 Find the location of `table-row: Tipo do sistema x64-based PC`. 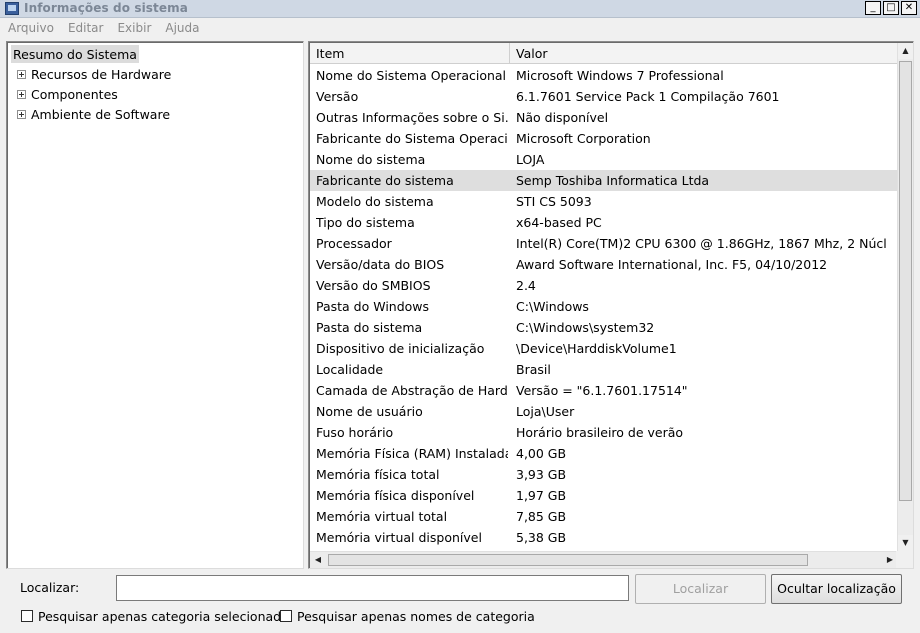

table-row: Tipo do sistema x64-based PC is located at coordinates (604, 222).